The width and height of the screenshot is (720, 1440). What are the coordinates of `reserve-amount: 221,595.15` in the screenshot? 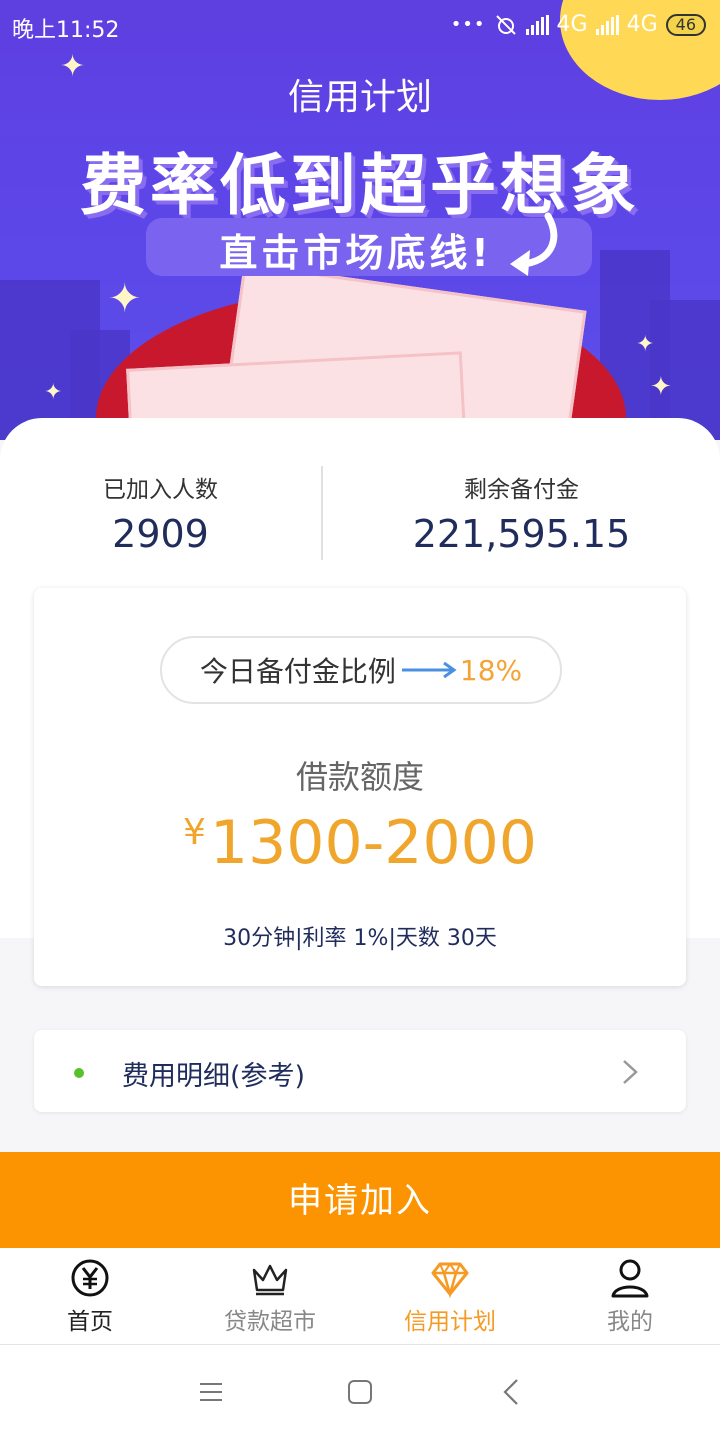 It's located at (521, 534).